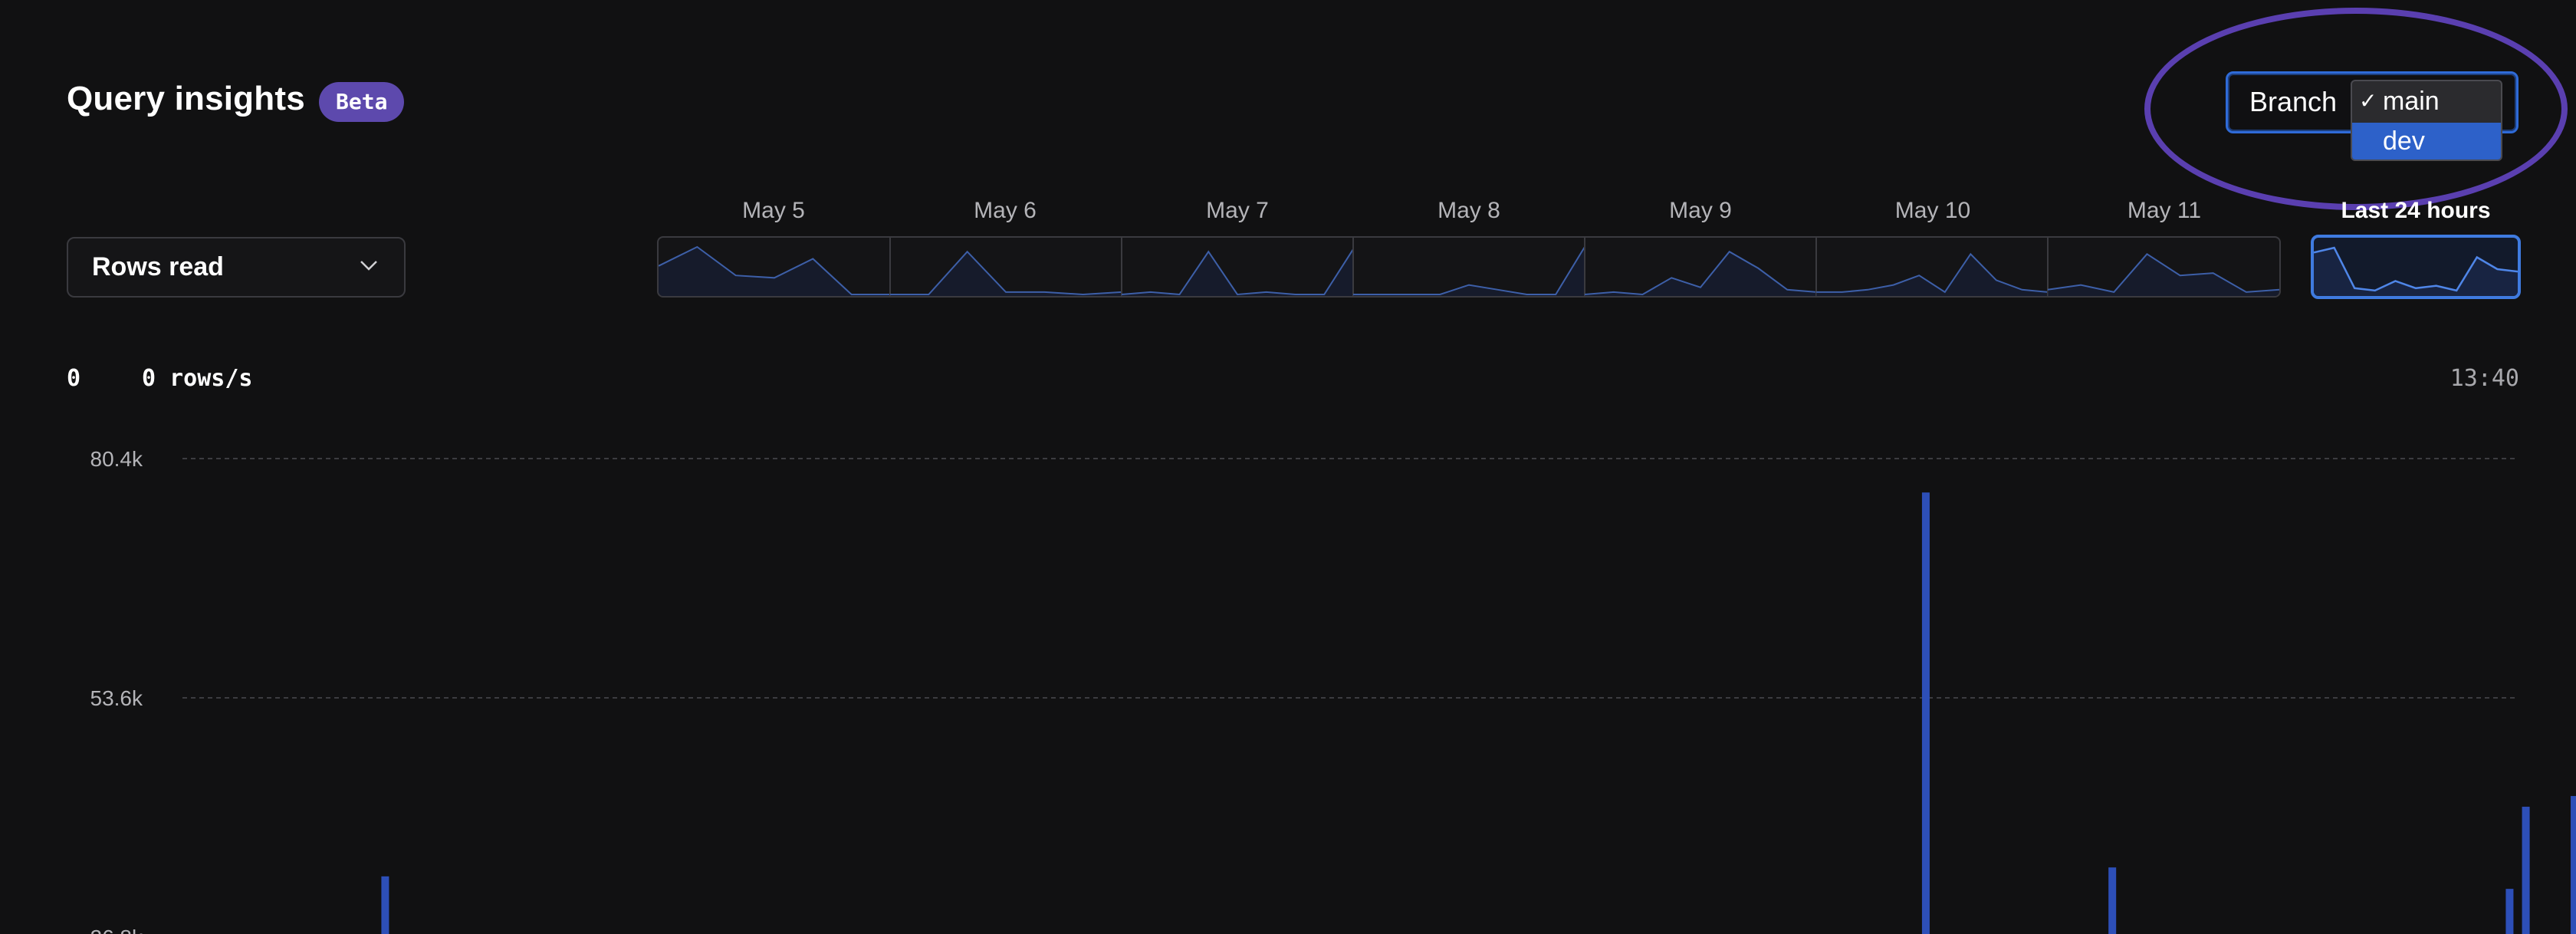 This screenshot has width=2576, height=934. What do you see at coordinates (2416, 267) in the screenshot?
I see `timeline-last-24-hours` at bounding box center [2416, 267].